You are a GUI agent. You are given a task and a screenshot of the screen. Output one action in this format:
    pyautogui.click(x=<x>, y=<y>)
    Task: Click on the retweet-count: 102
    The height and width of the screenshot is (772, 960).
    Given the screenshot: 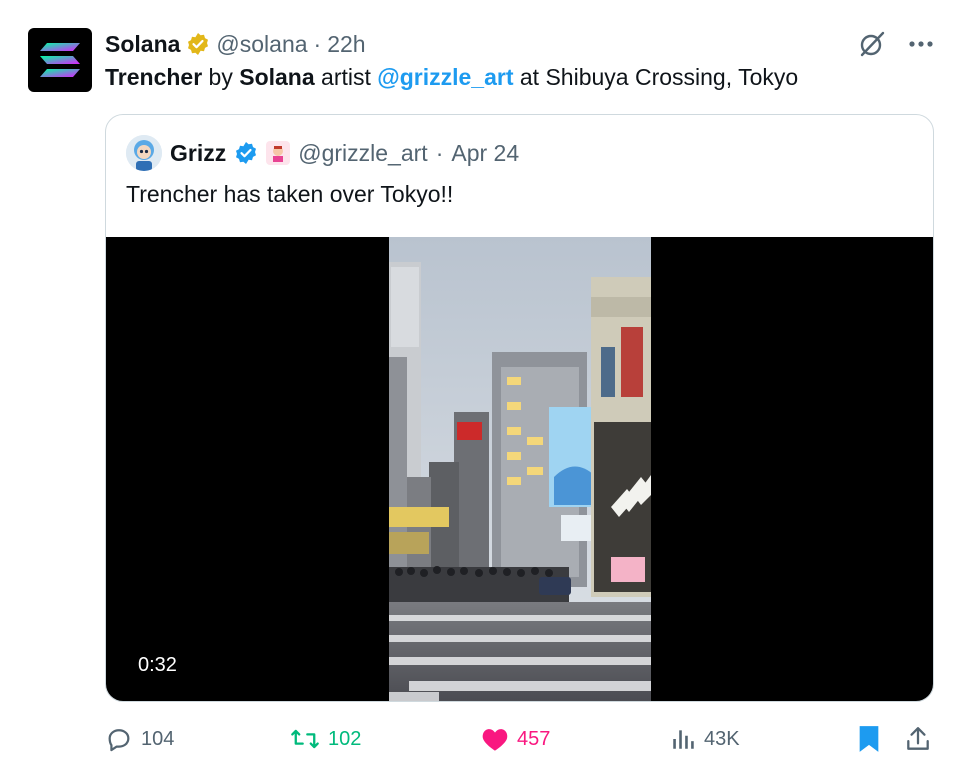 What is the action you would take?
    pyautogui.click(x=345, y=738)
    